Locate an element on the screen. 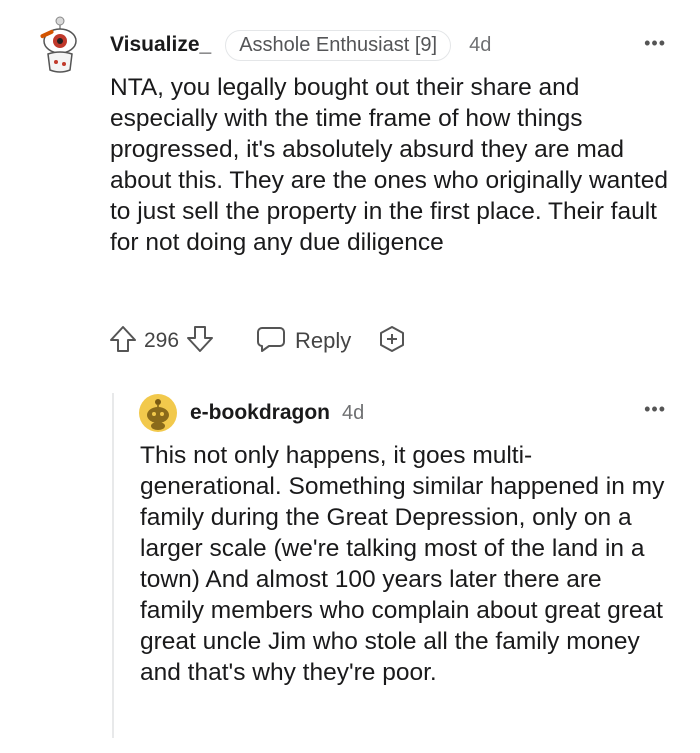 The width and height of the screenshot is (700, 753). comment-header: Visualize_ Asshole Enthusiast [9] 4d is located at coordinates (301, 45).